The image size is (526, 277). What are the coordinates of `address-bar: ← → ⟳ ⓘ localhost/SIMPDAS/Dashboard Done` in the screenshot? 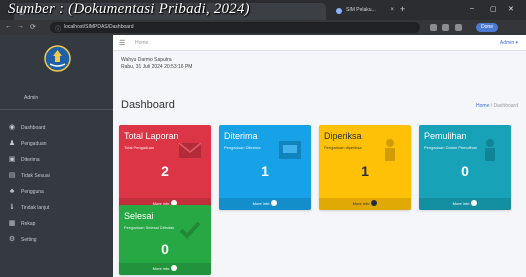 It's located at (263, 27).